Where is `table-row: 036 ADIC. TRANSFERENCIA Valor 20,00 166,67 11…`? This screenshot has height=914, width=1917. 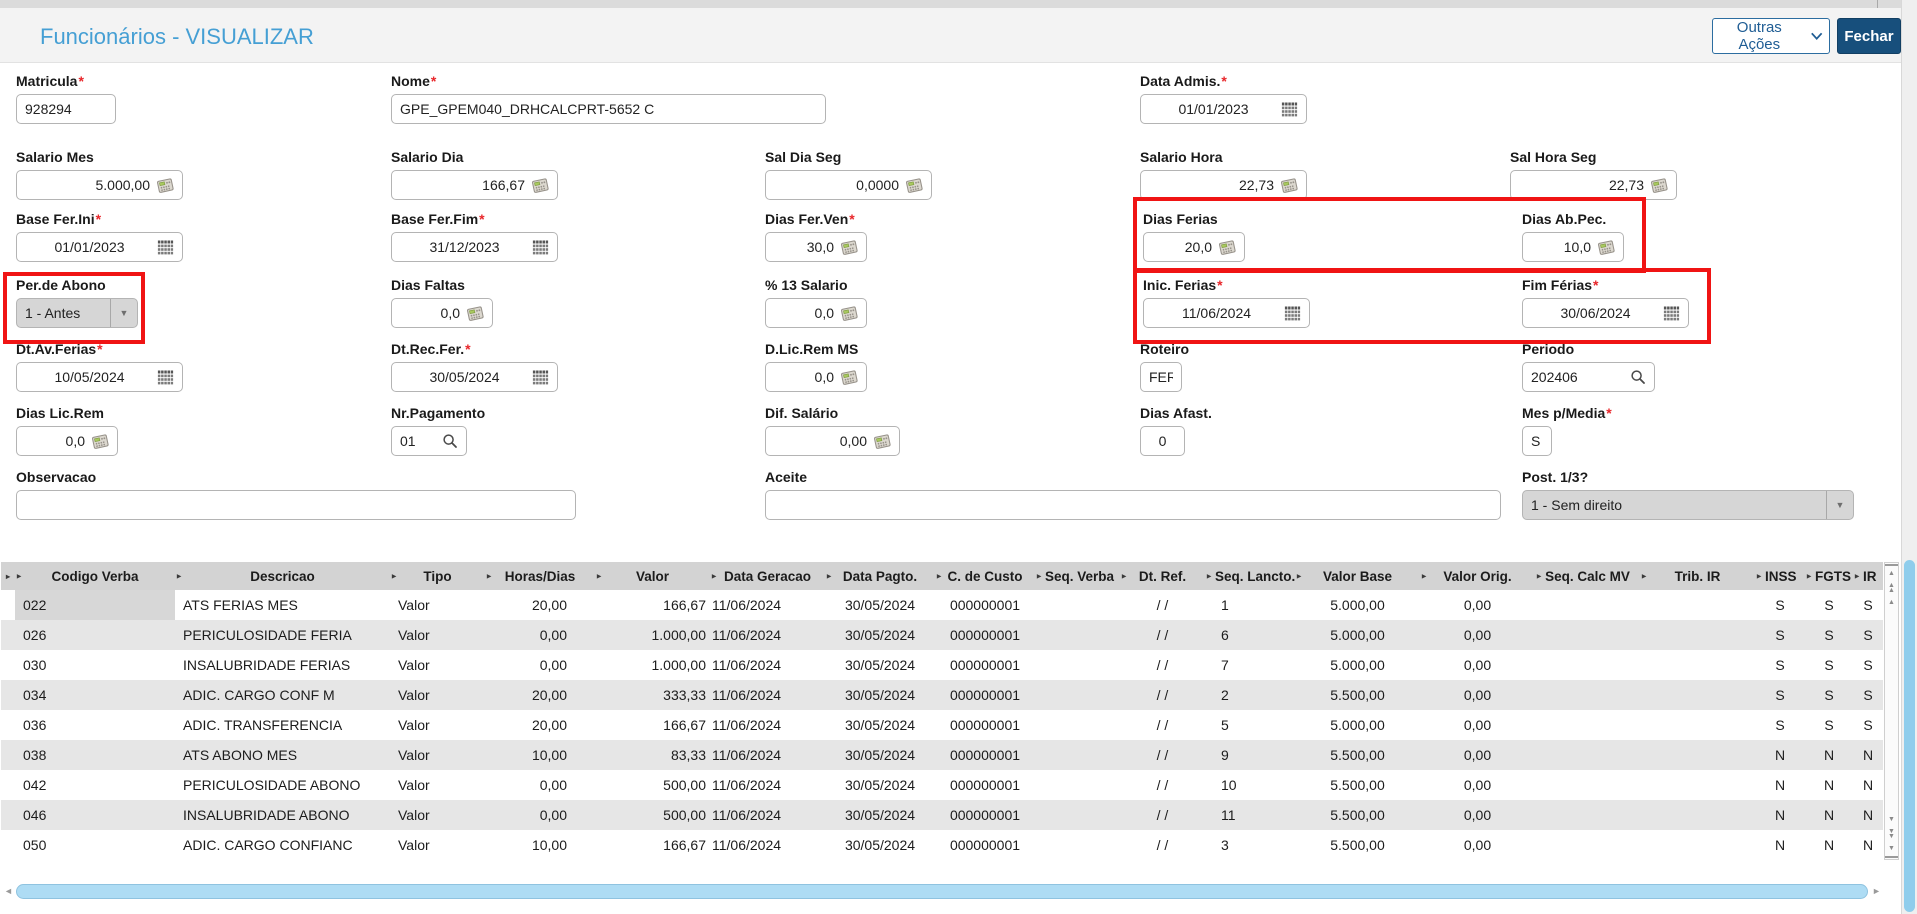
table-row: 036 ADIC. TRANSFERENCIA Valor 20,00 166,67 11… is located at coordinates (942, 725).